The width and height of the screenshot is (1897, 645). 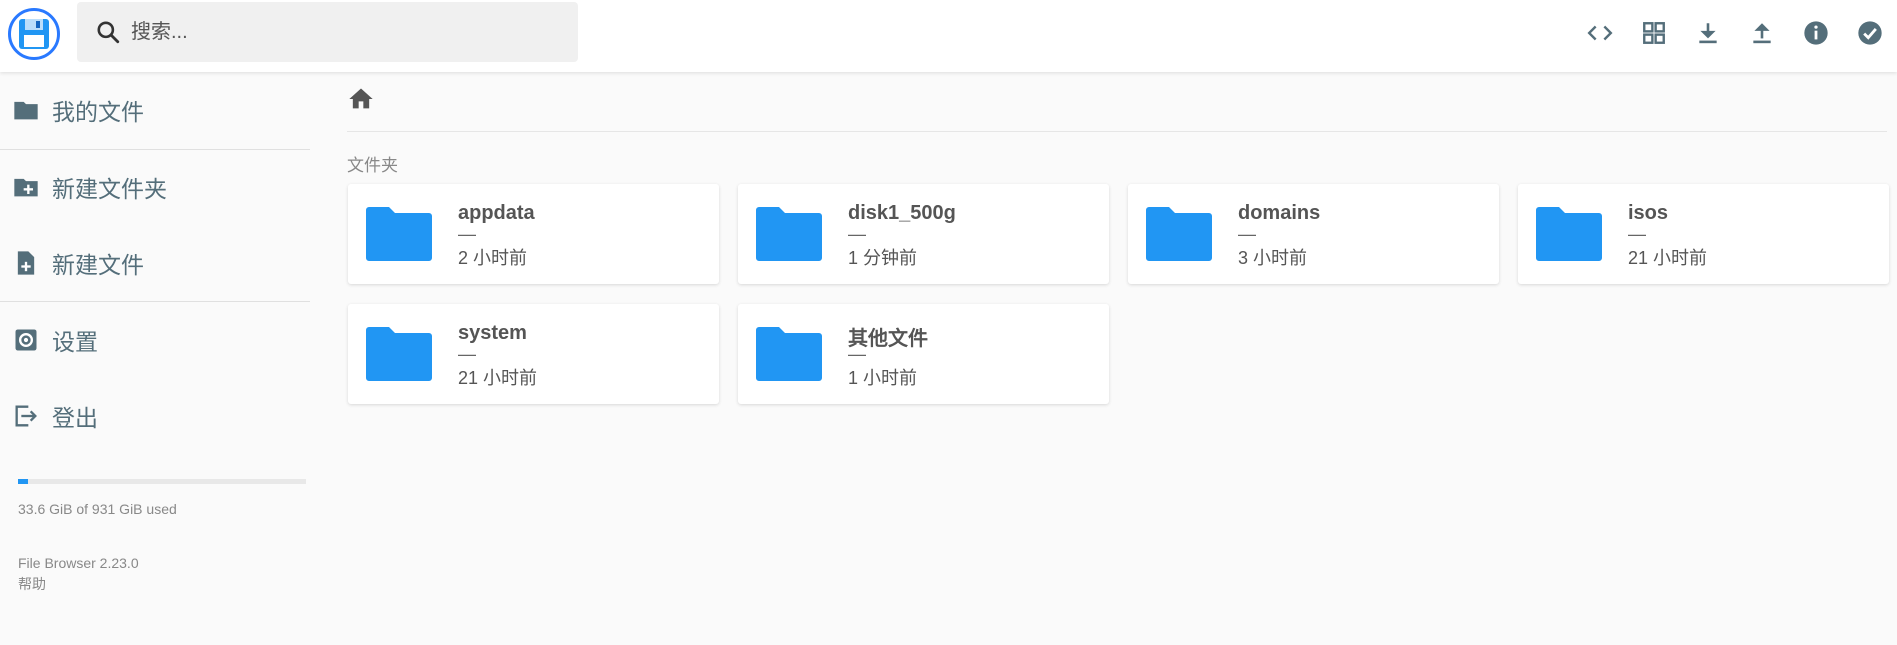 What do you see at coordinates (493, 258) in the screenshot?
I see `folder-modified: 2 小时前` at bounding box center [493, 258].